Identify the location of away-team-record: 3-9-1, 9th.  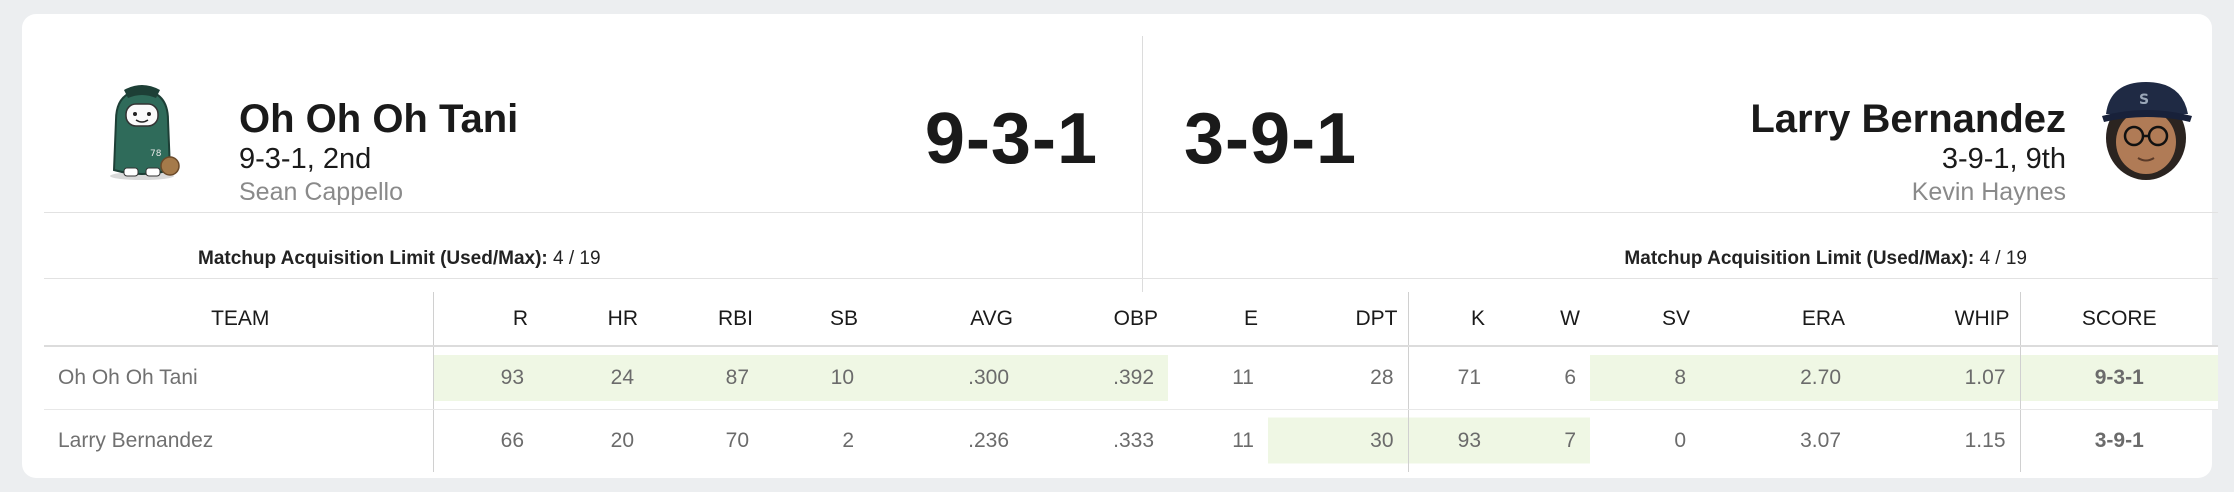
(2003, 159).